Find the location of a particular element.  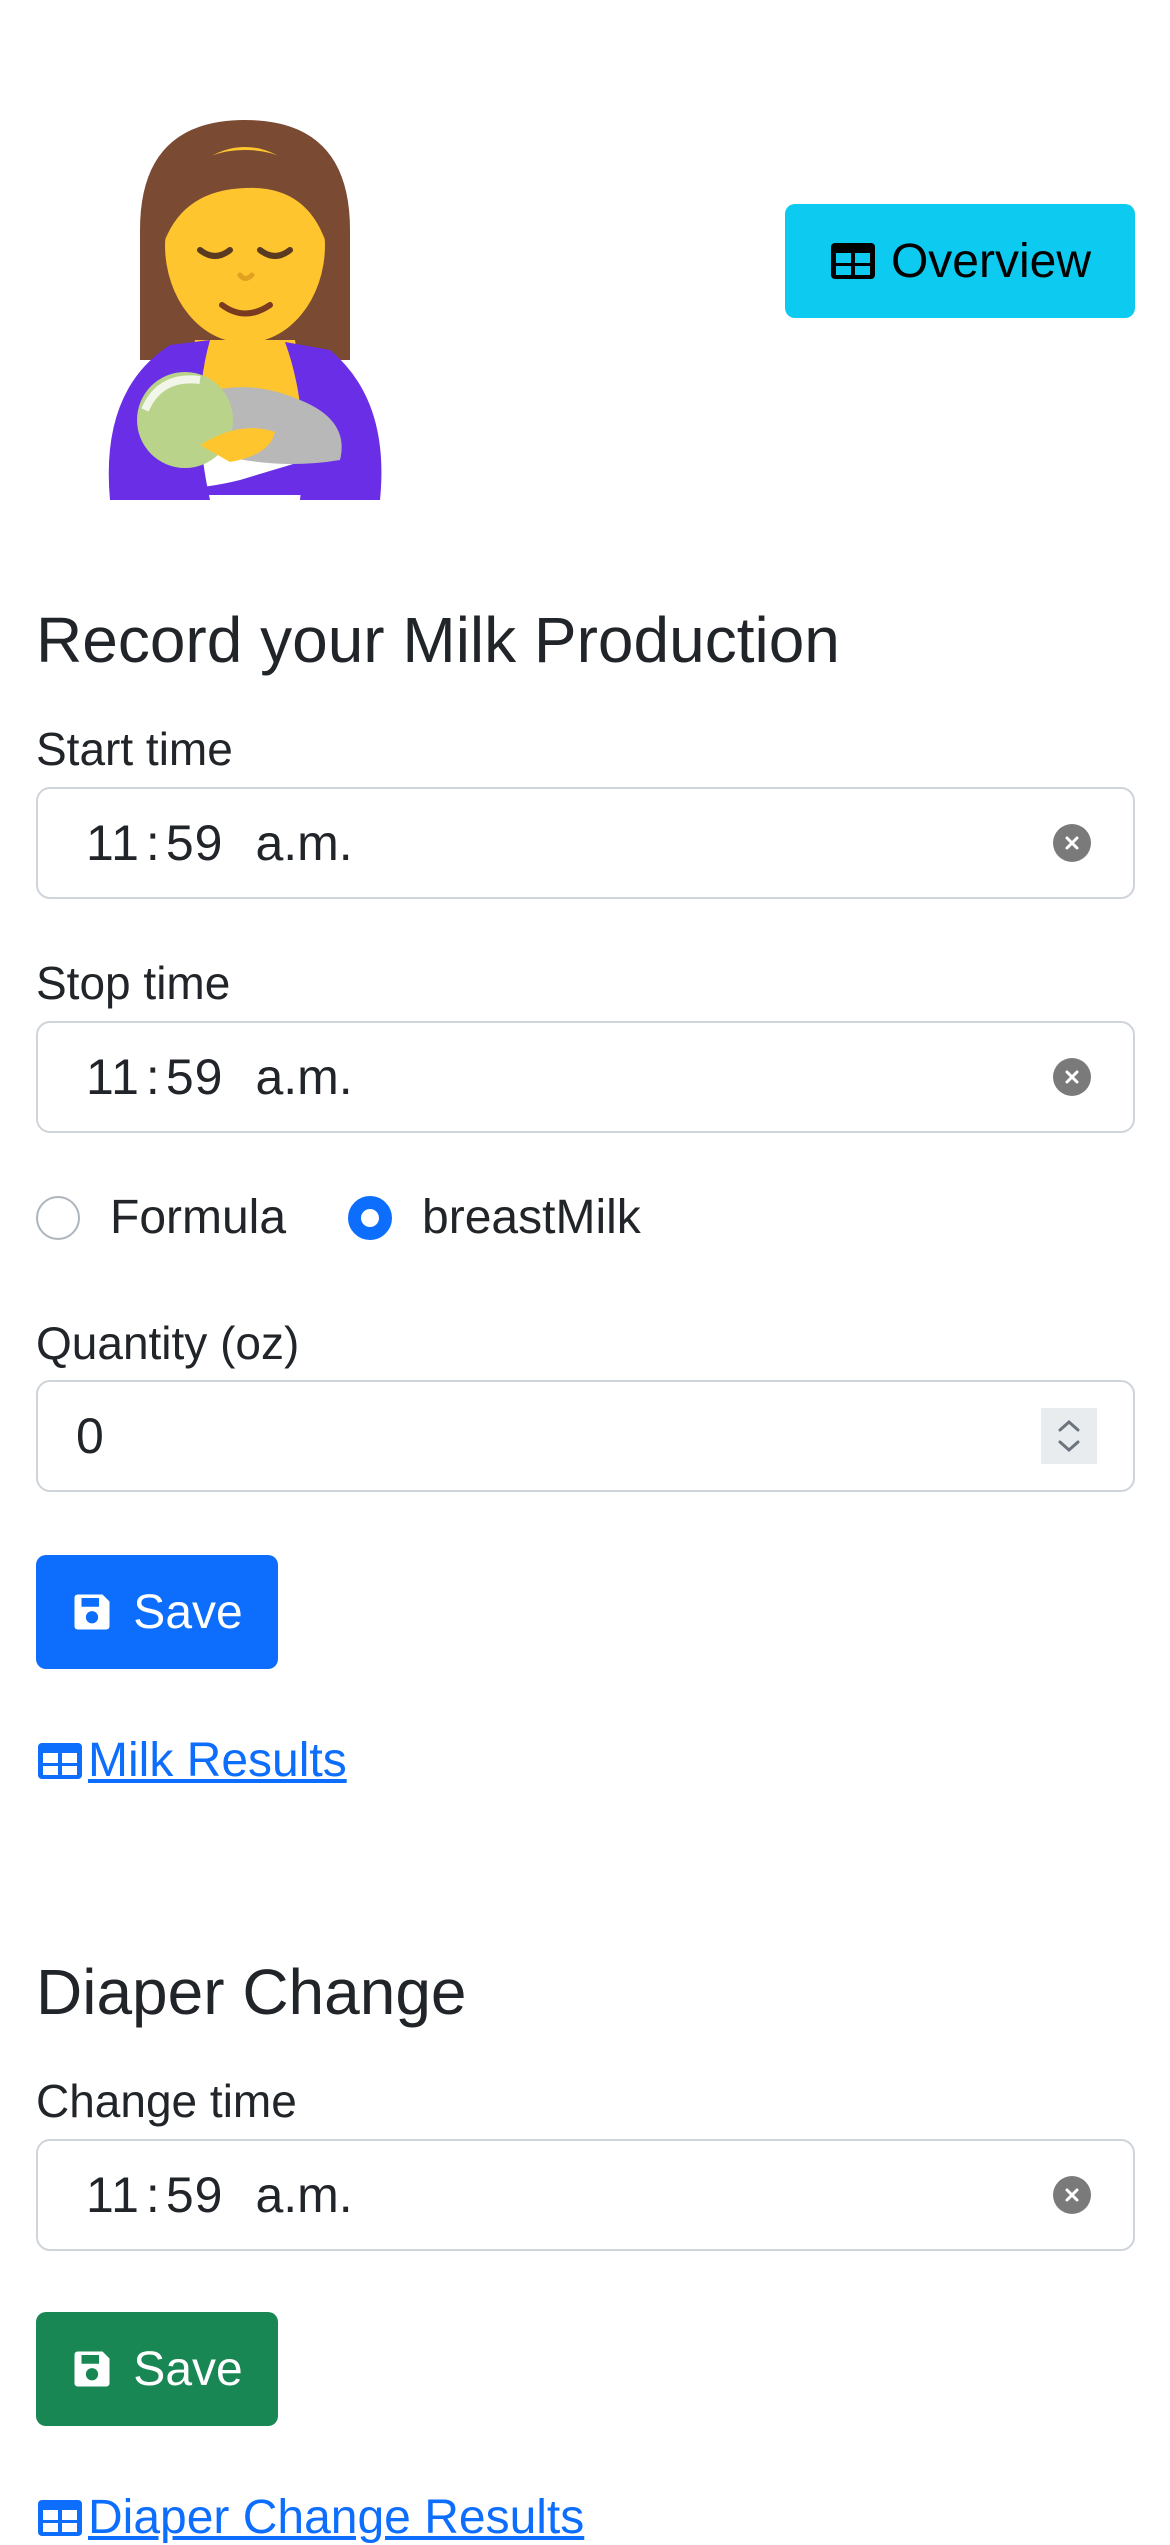

breastmilk-option: breastMilk is located at coordinates (494, 1217).